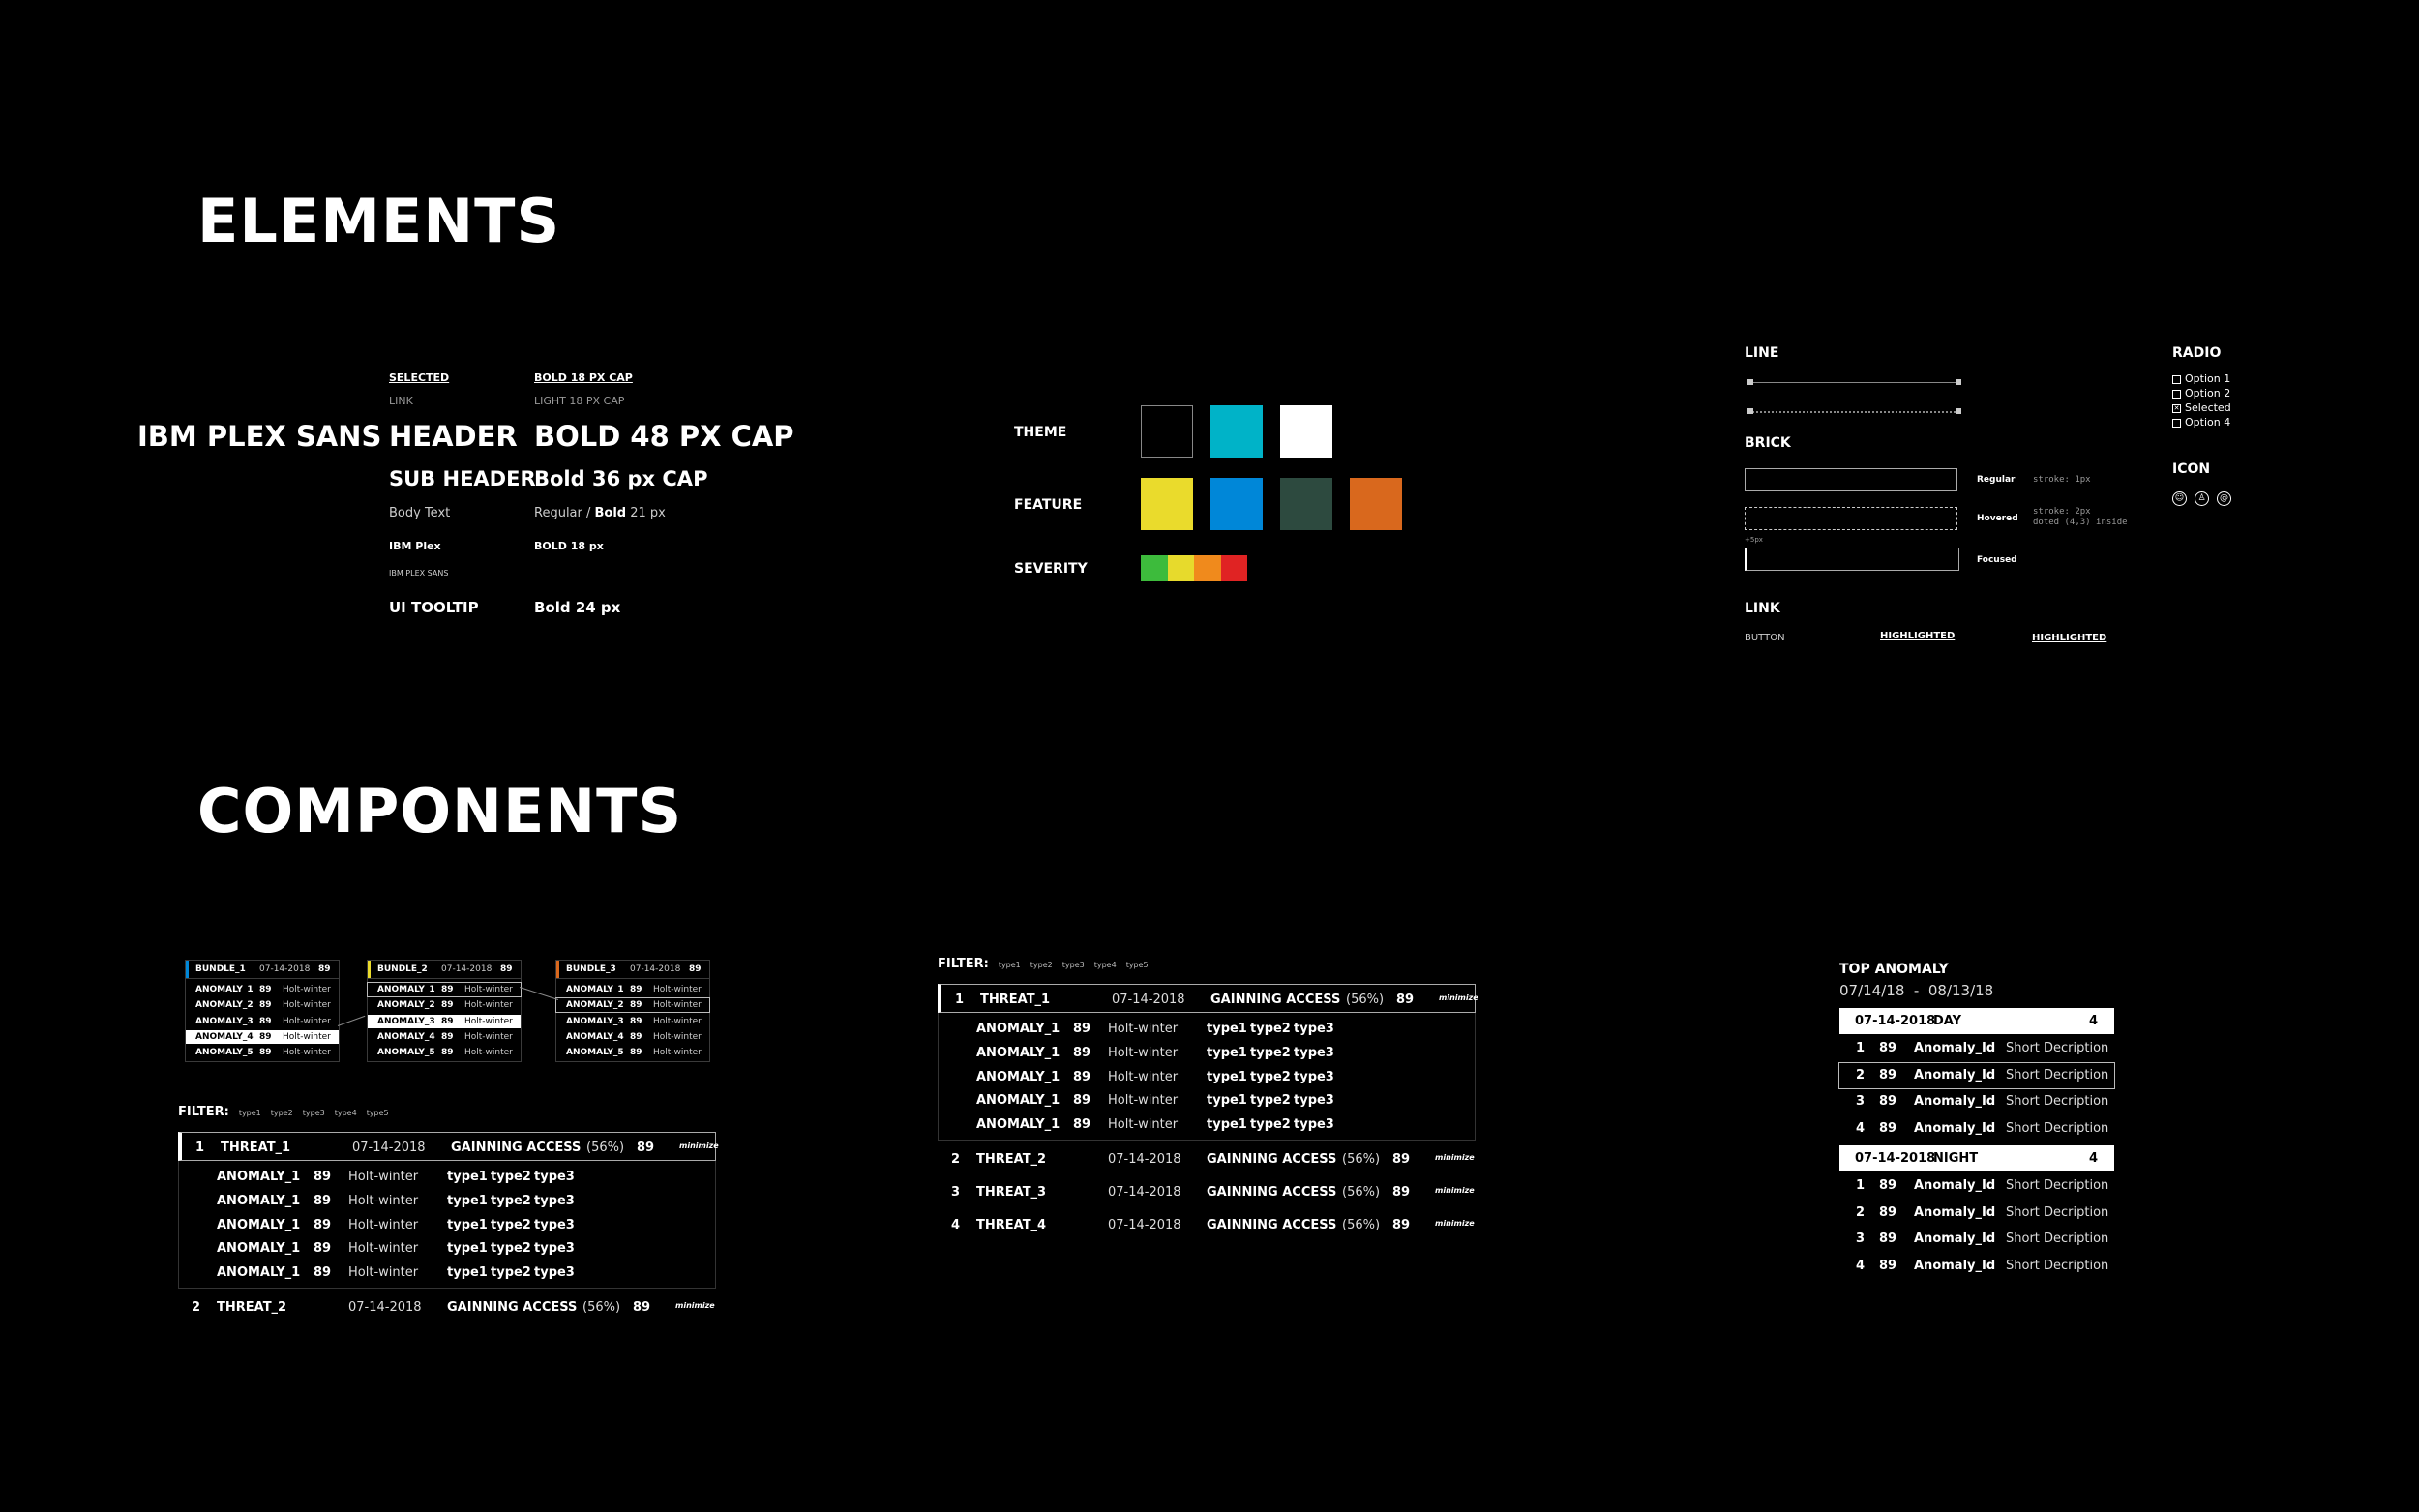  What do you see at coordinates (2202, 407) in the screenshot?
I see `radio-option-selected: ✕ Selected` at bounding box center [2202, 407].